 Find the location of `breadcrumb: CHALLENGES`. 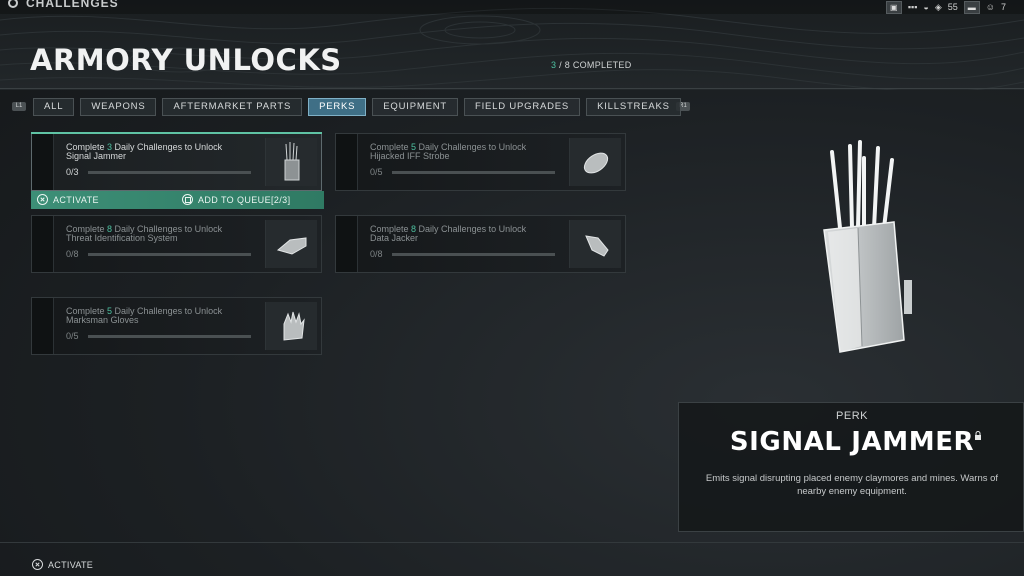

breadcrumb: CHALLENGES is located at coordinates (63, 5).